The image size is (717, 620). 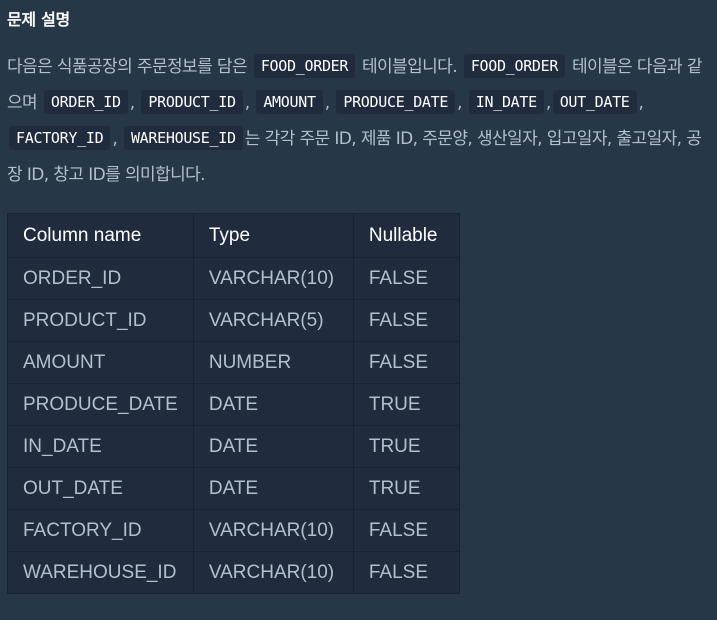 What do you see at coordinates (273, 362) in the screenshot?
I see `type-cell: NUMBER` at bounding box center [273, 362].